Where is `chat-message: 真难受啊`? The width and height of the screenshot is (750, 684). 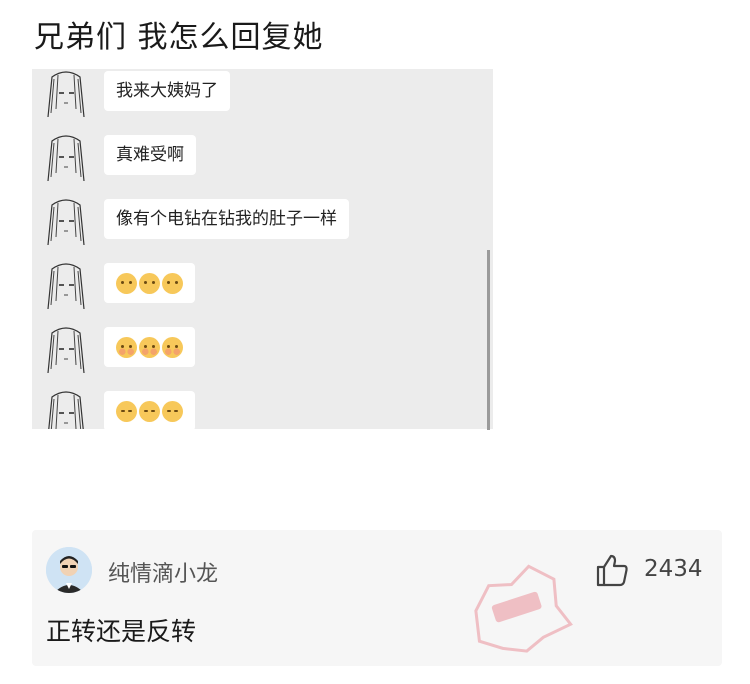
chat-message: 真难受啊 is located at coordinates (262, 165).